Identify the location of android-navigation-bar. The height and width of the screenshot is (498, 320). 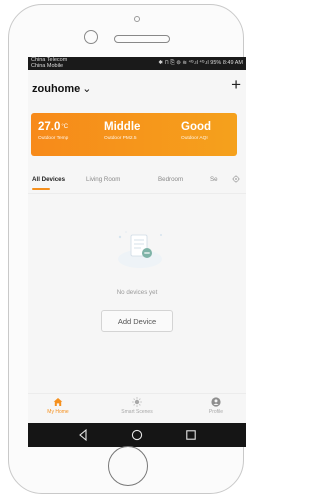
(137, 435).